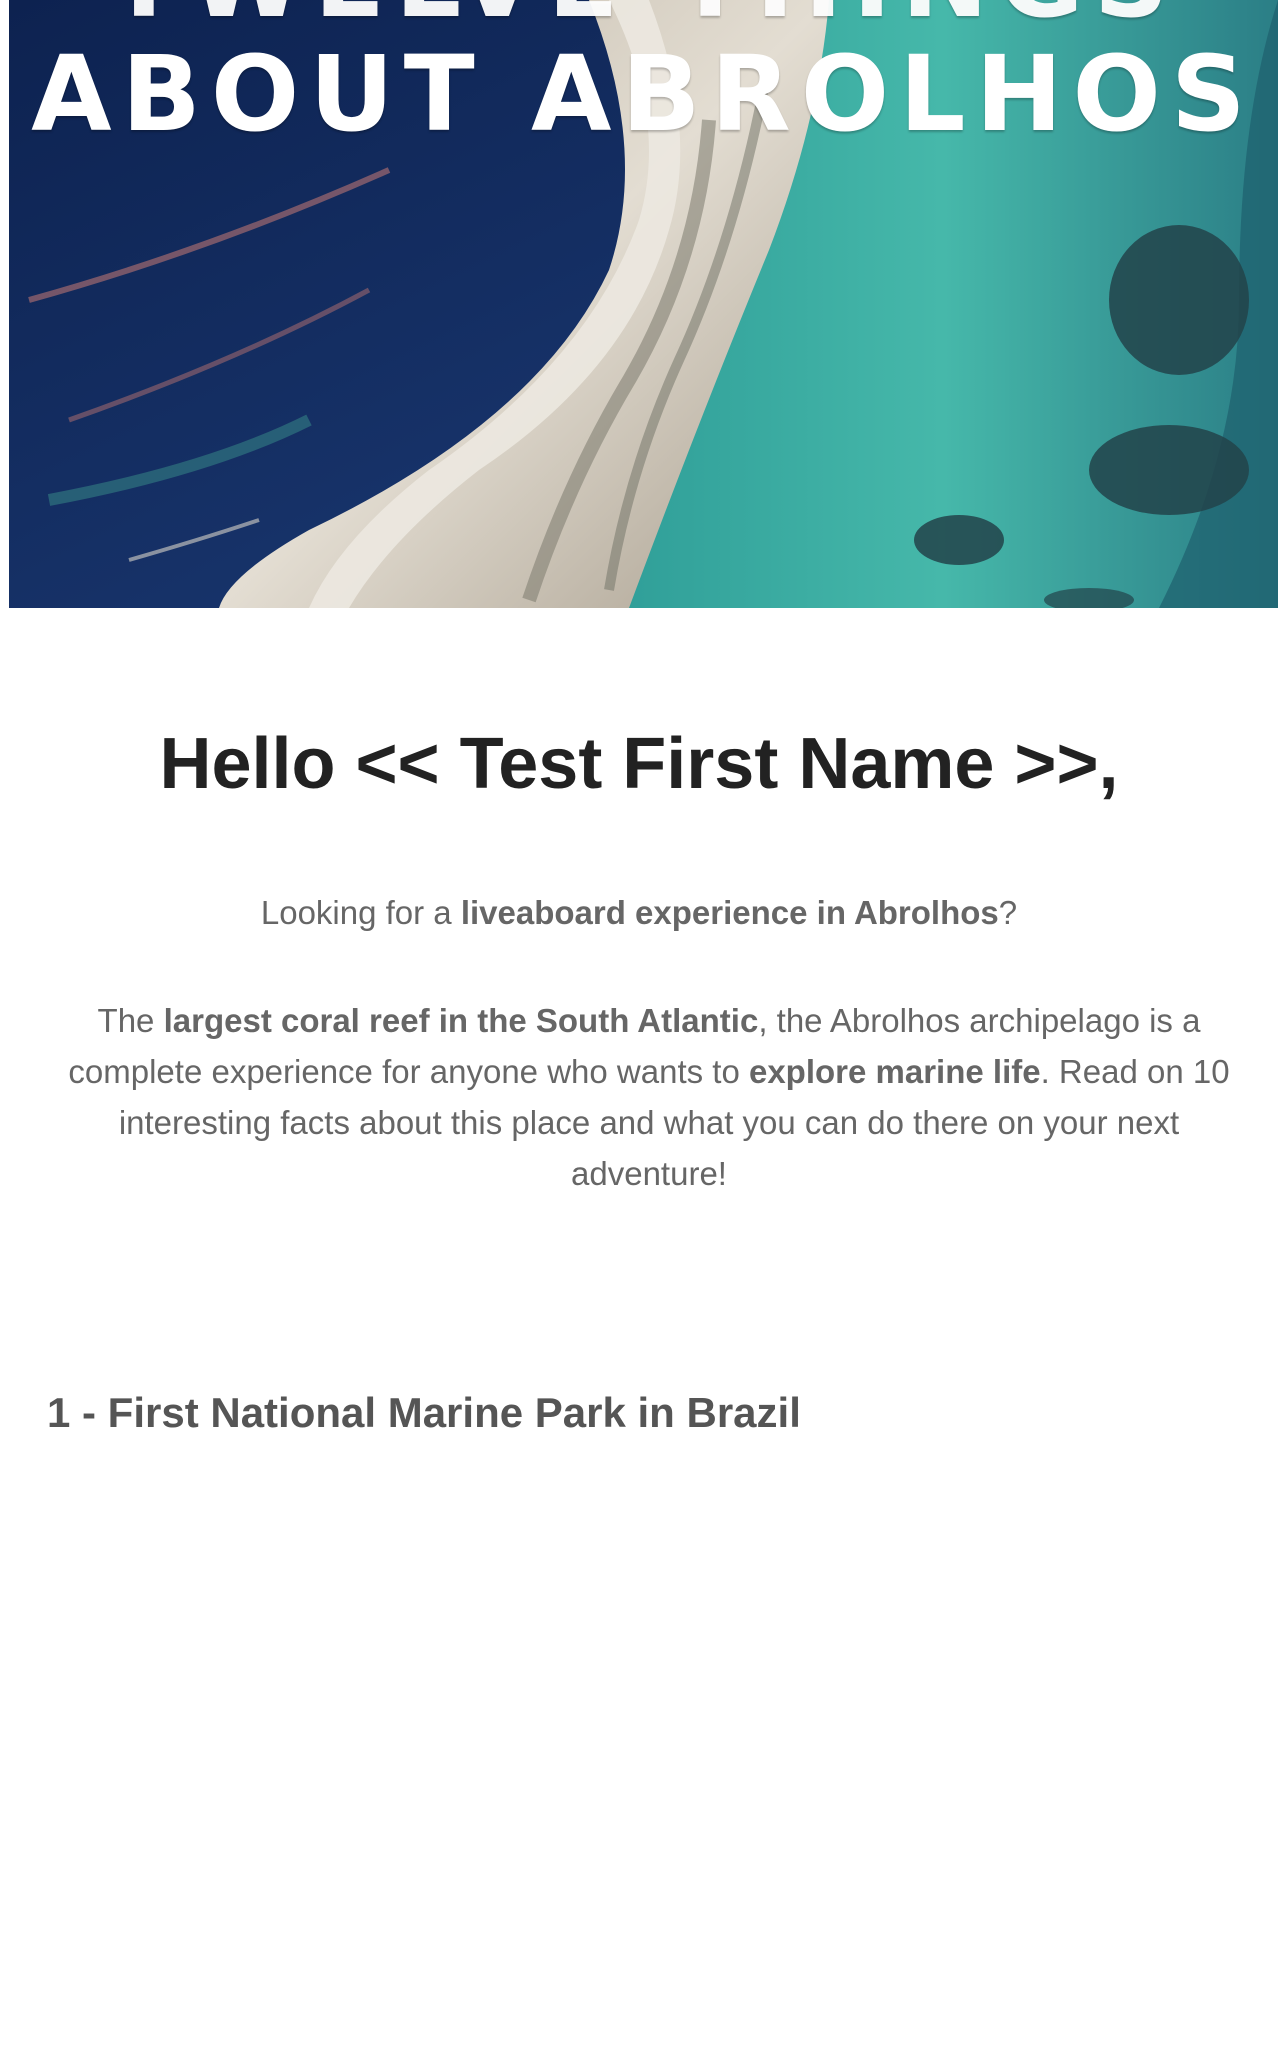  What do you see at coordinates (130, 1020) in the screenshot?
I see `body-text-1: The` at bounding box center [130, 1020].